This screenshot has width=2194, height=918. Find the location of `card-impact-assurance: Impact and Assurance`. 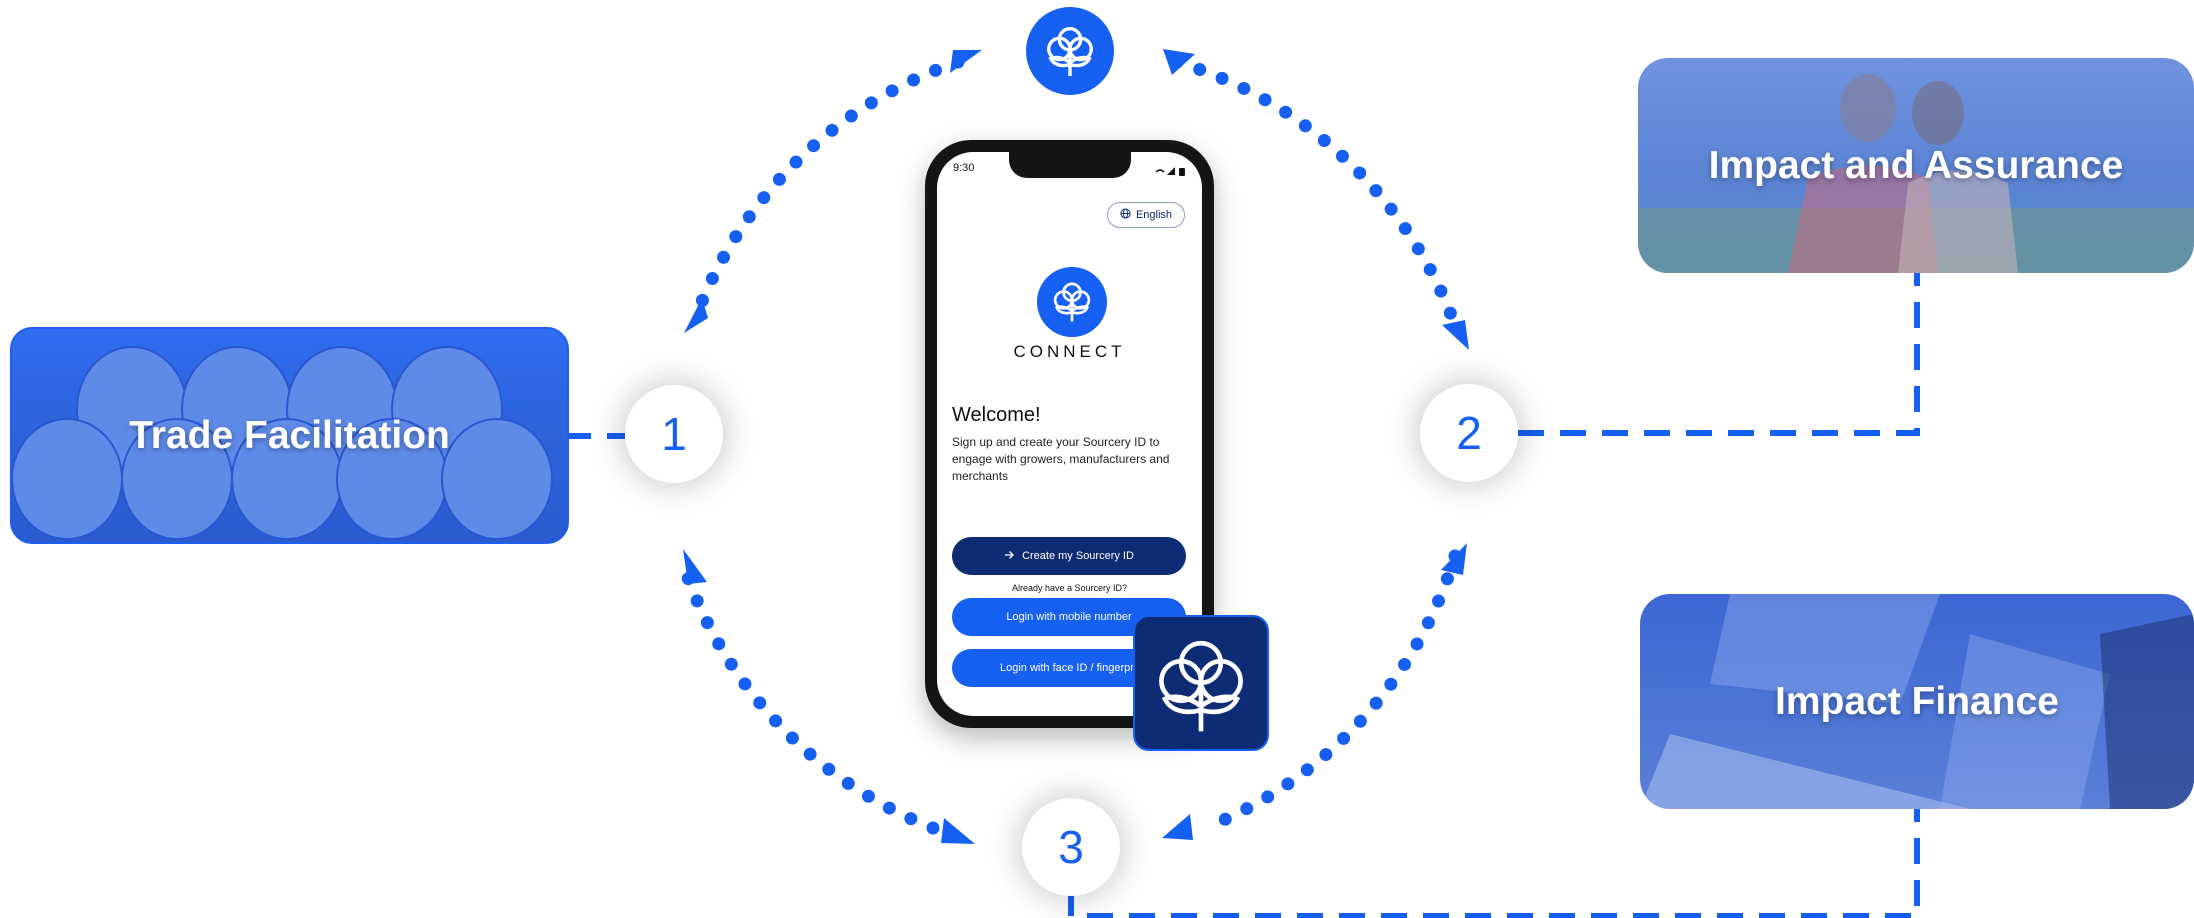

card-impact-assurance: Impact and Assurance is located at coordinates (1916, 165).